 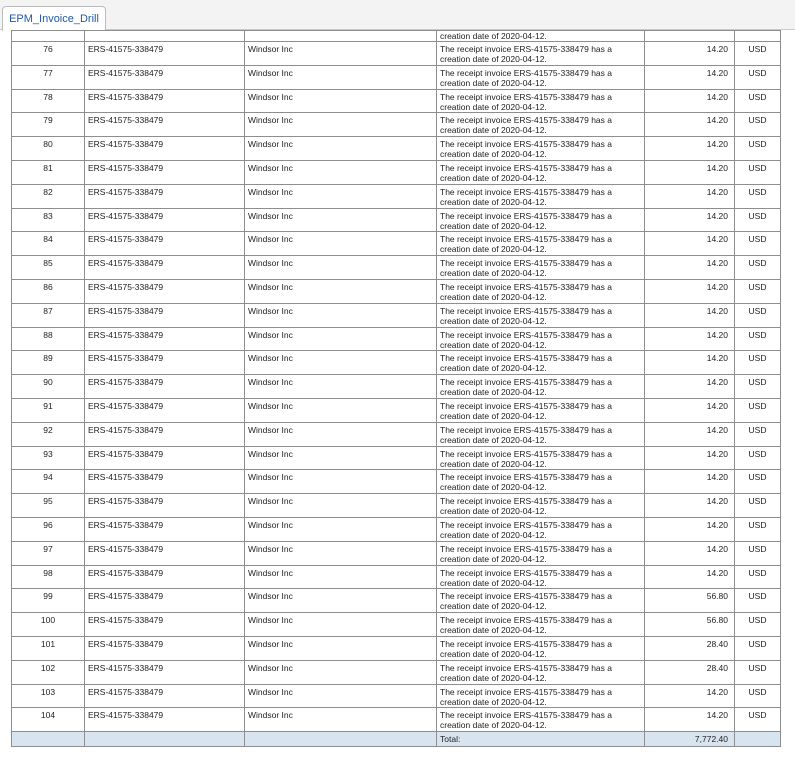 What do you see at coordinates (48, 577) in the screenshot?
I see `cell-num: 98` at bounding box center [48, 577].